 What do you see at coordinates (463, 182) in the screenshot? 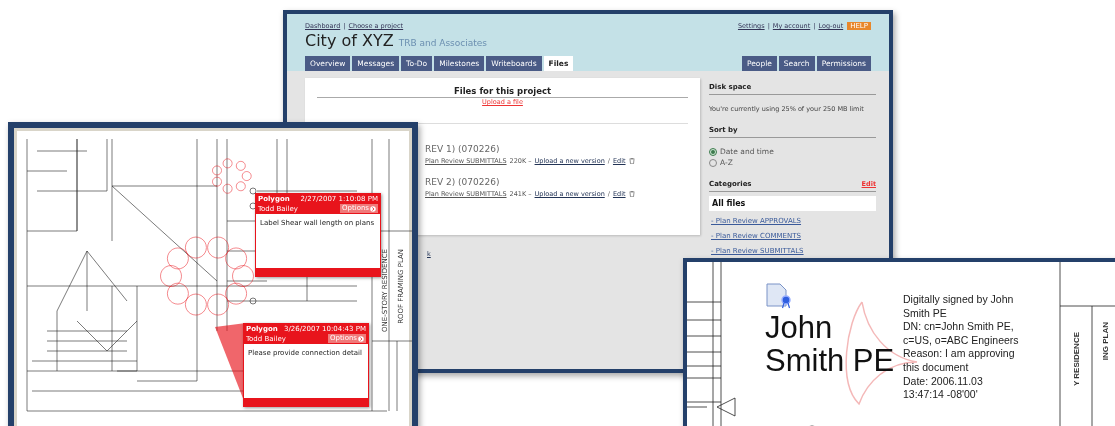
I see `file-name: REV 2) (070226)` at bounding box center [463, 182].